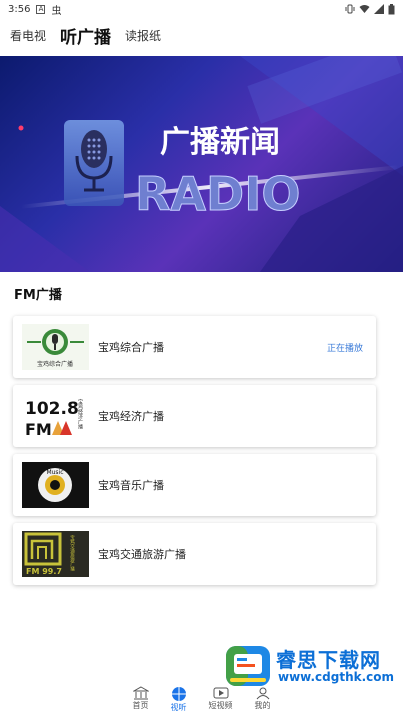 The width and height of the screenshot is (403, 718). I want to click on signal-icon, so click(379, 9).